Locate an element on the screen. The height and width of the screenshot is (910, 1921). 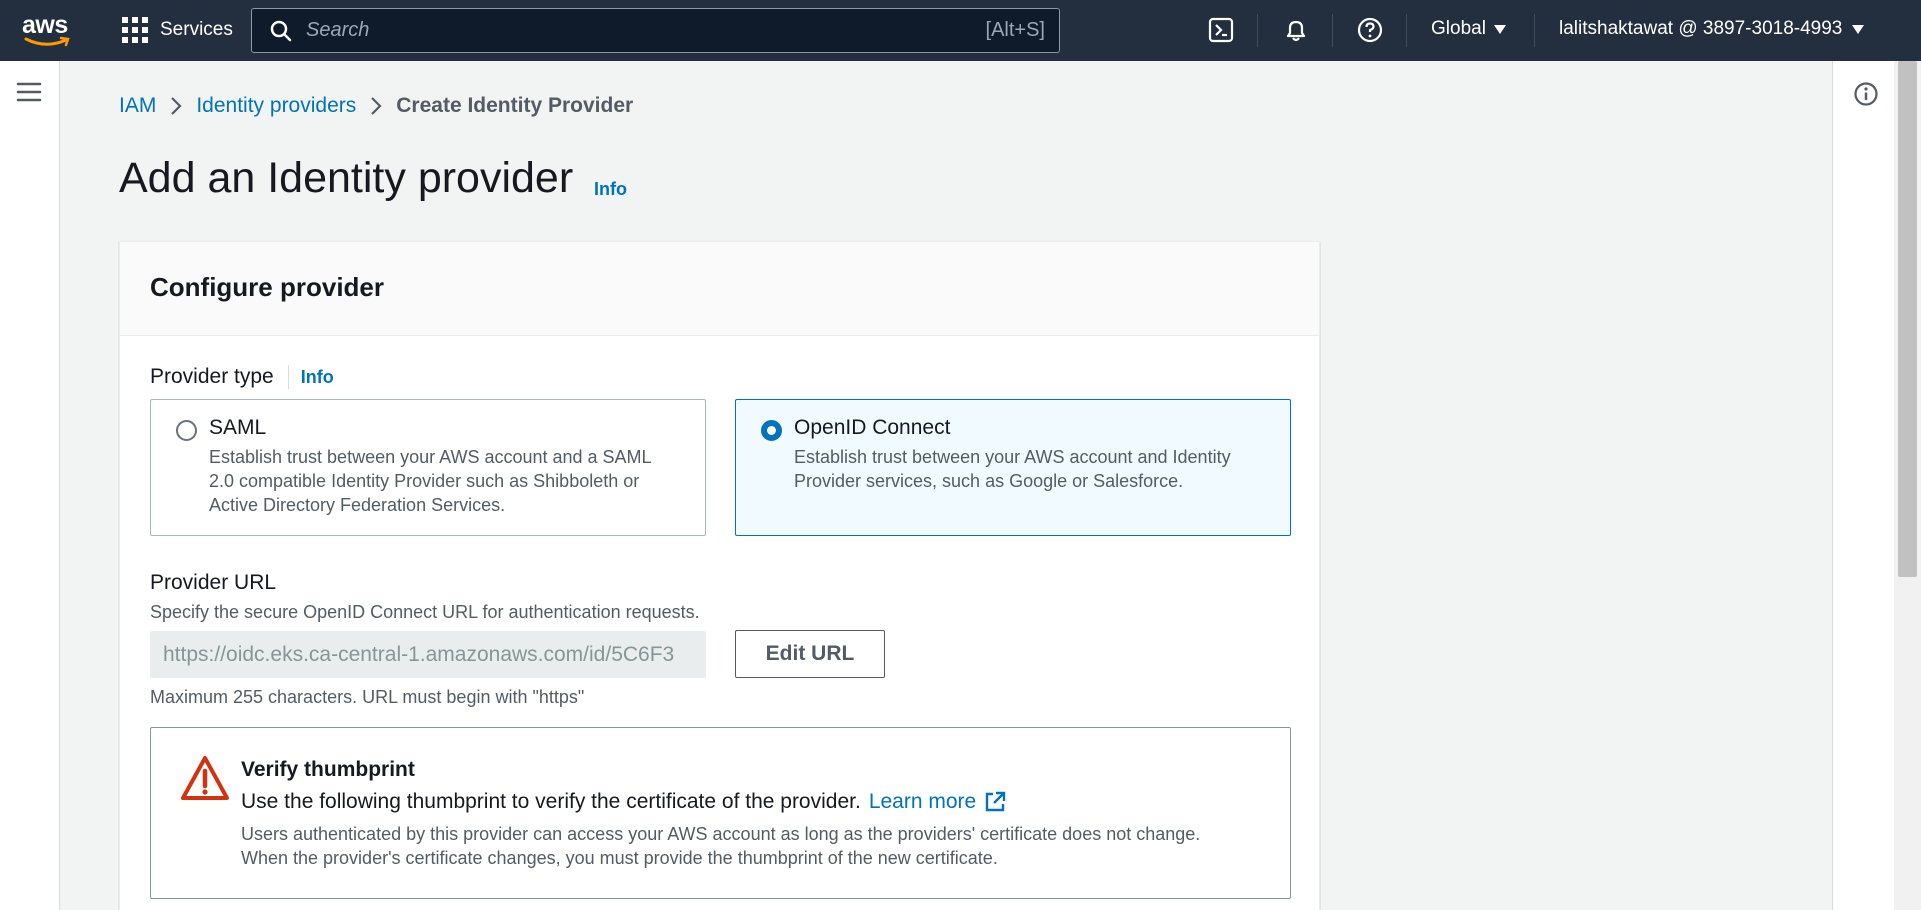
account-label: lalitshaktawat @ 3897-3018-4993 is located at coordinates (1701, 28).